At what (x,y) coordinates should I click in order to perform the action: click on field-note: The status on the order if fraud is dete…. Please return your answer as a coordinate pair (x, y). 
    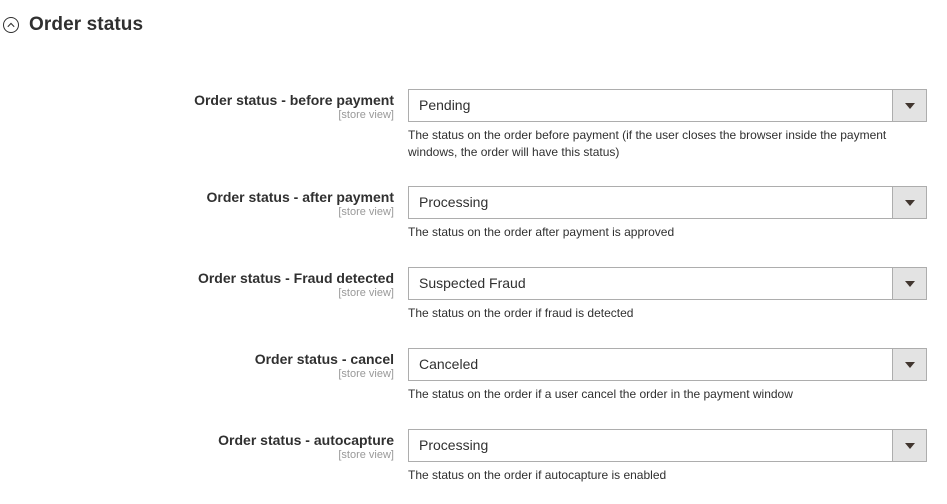
    Looking at the image, I should click on (521, 313).